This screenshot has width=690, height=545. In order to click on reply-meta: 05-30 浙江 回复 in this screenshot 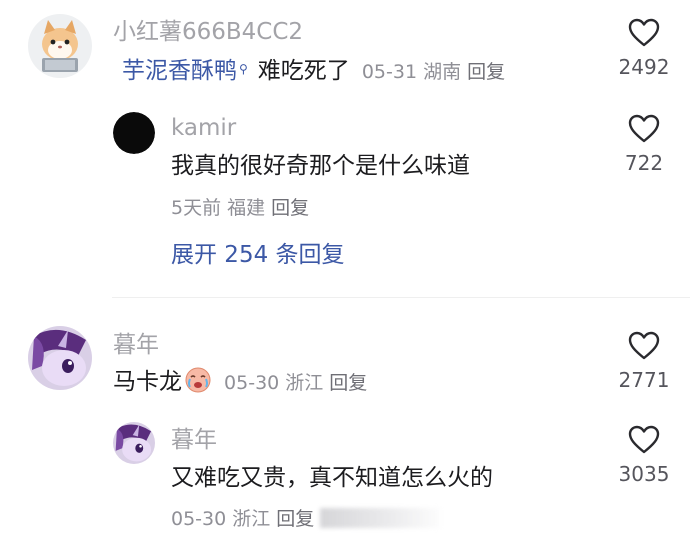, I will do `click(308, 519)`.